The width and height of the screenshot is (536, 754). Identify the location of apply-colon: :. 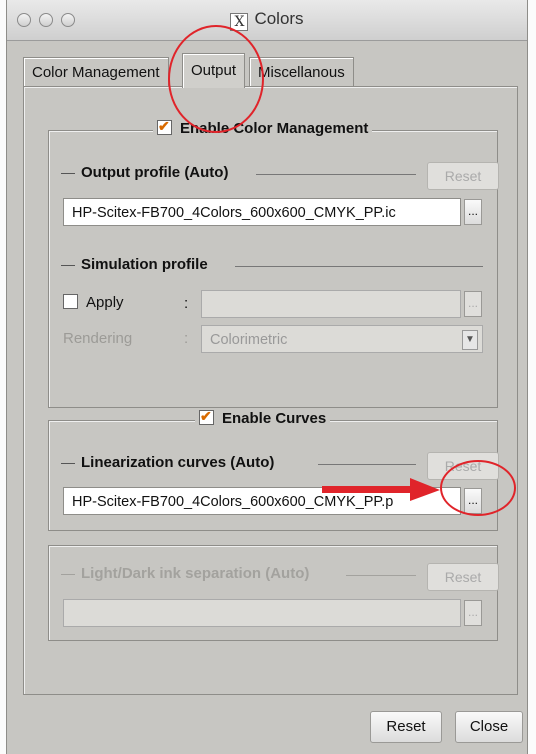
(186, 303).